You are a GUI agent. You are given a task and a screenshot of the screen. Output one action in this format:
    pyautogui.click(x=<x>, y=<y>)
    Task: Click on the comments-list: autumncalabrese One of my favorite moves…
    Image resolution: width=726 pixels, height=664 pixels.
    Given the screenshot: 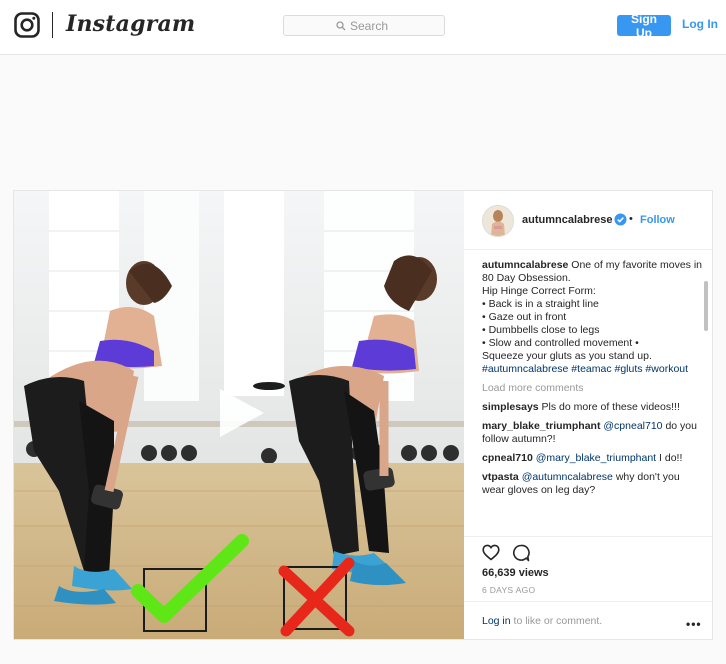 What is the action you would take?
    pyautogui.click(x=592, y=396)
    